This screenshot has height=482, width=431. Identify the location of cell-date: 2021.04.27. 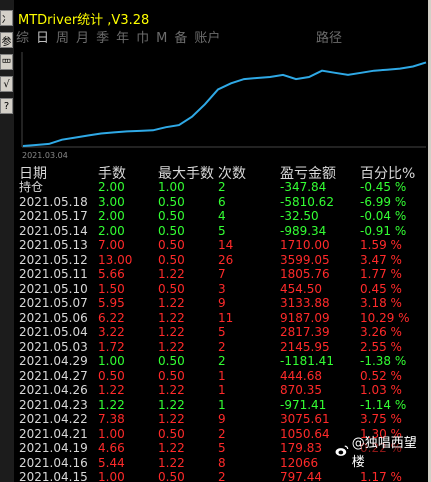
(53, 375).